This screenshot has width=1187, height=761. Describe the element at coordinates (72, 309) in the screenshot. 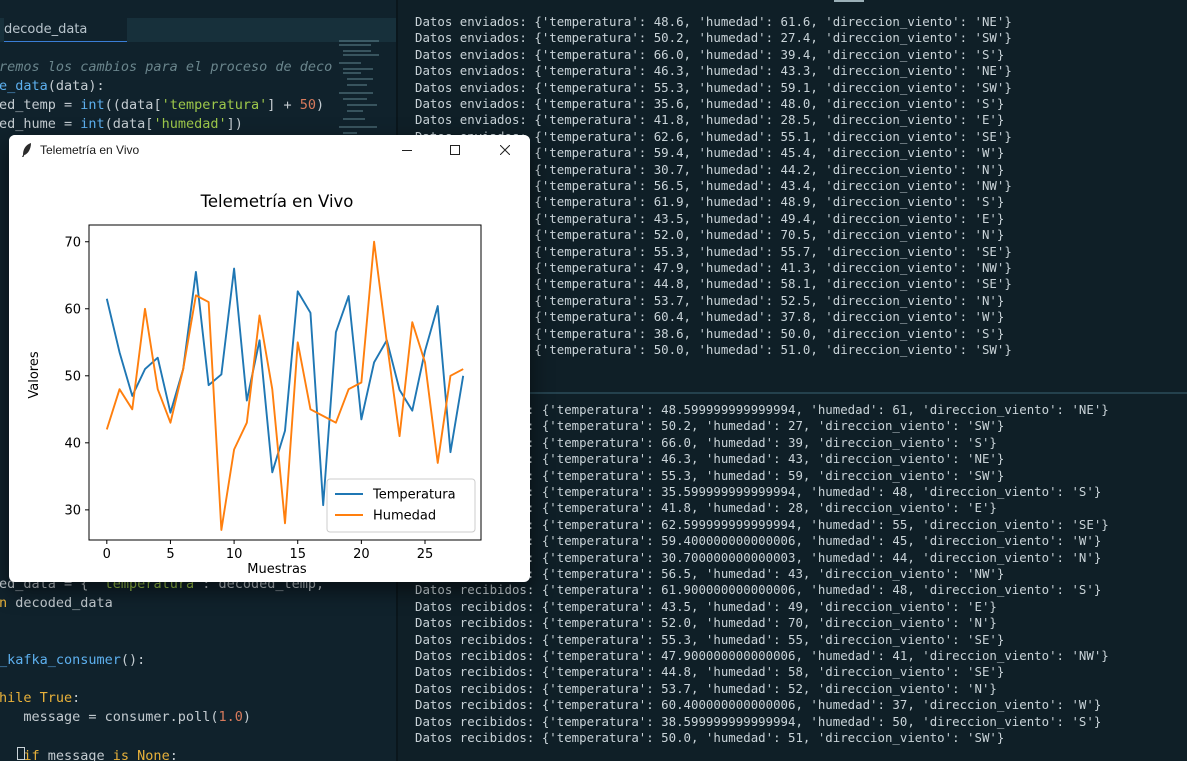

I see `y-tick-label: 60` at that location.